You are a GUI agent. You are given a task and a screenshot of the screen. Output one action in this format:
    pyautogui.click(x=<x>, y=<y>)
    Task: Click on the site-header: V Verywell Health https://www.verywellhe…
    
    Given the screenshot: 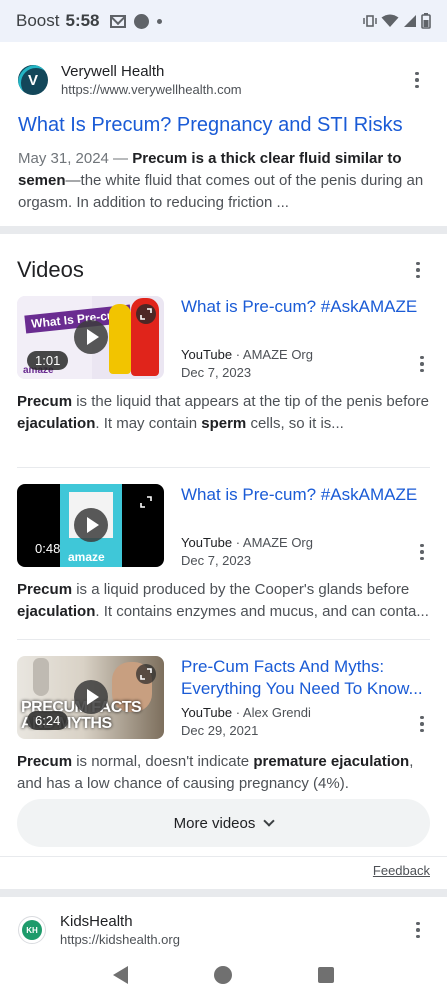 What is the action you would take?
    pyautogui.click(x=223, y=80)
    